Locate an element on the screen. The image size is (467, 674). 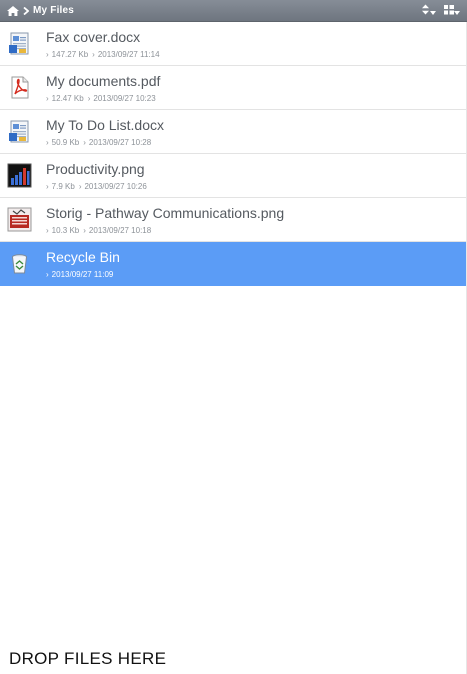
sort-icon is located at coordinates (425, 11).